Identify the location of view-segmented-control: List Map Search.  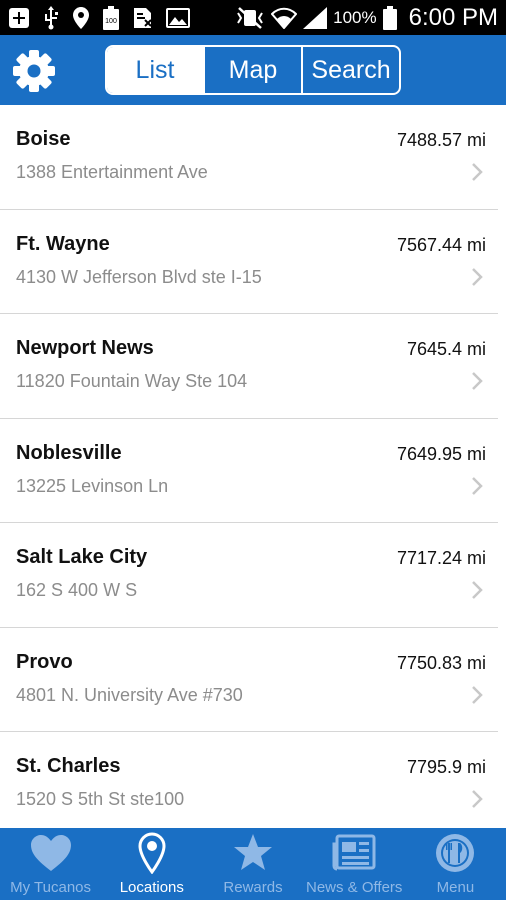
(253, 70).